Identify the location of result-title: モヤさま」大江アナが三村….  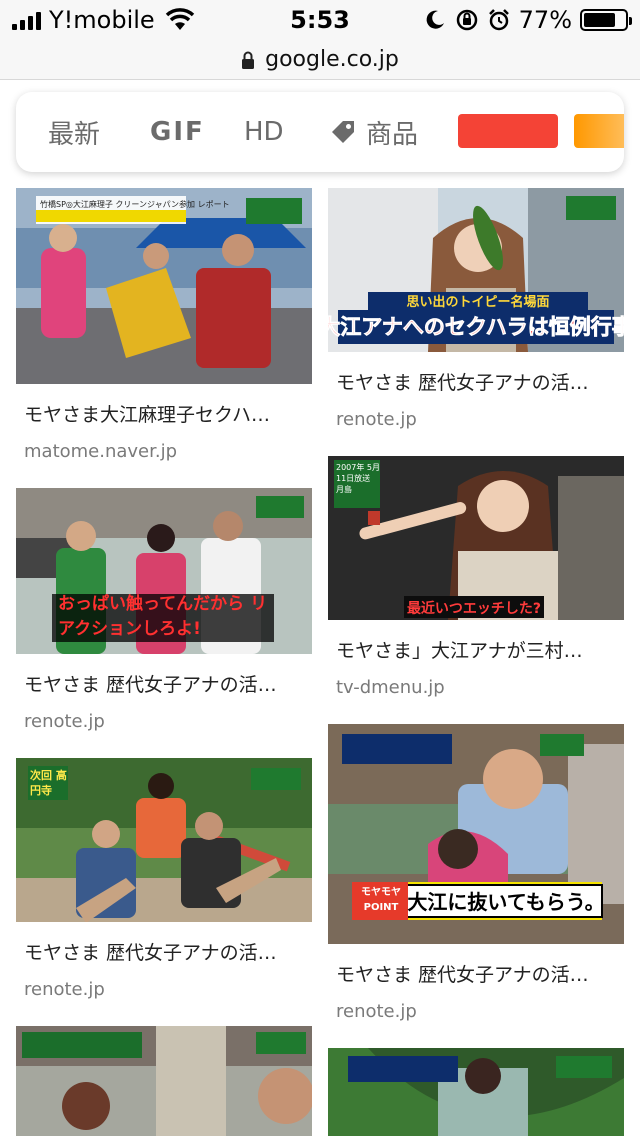
(471, 649).